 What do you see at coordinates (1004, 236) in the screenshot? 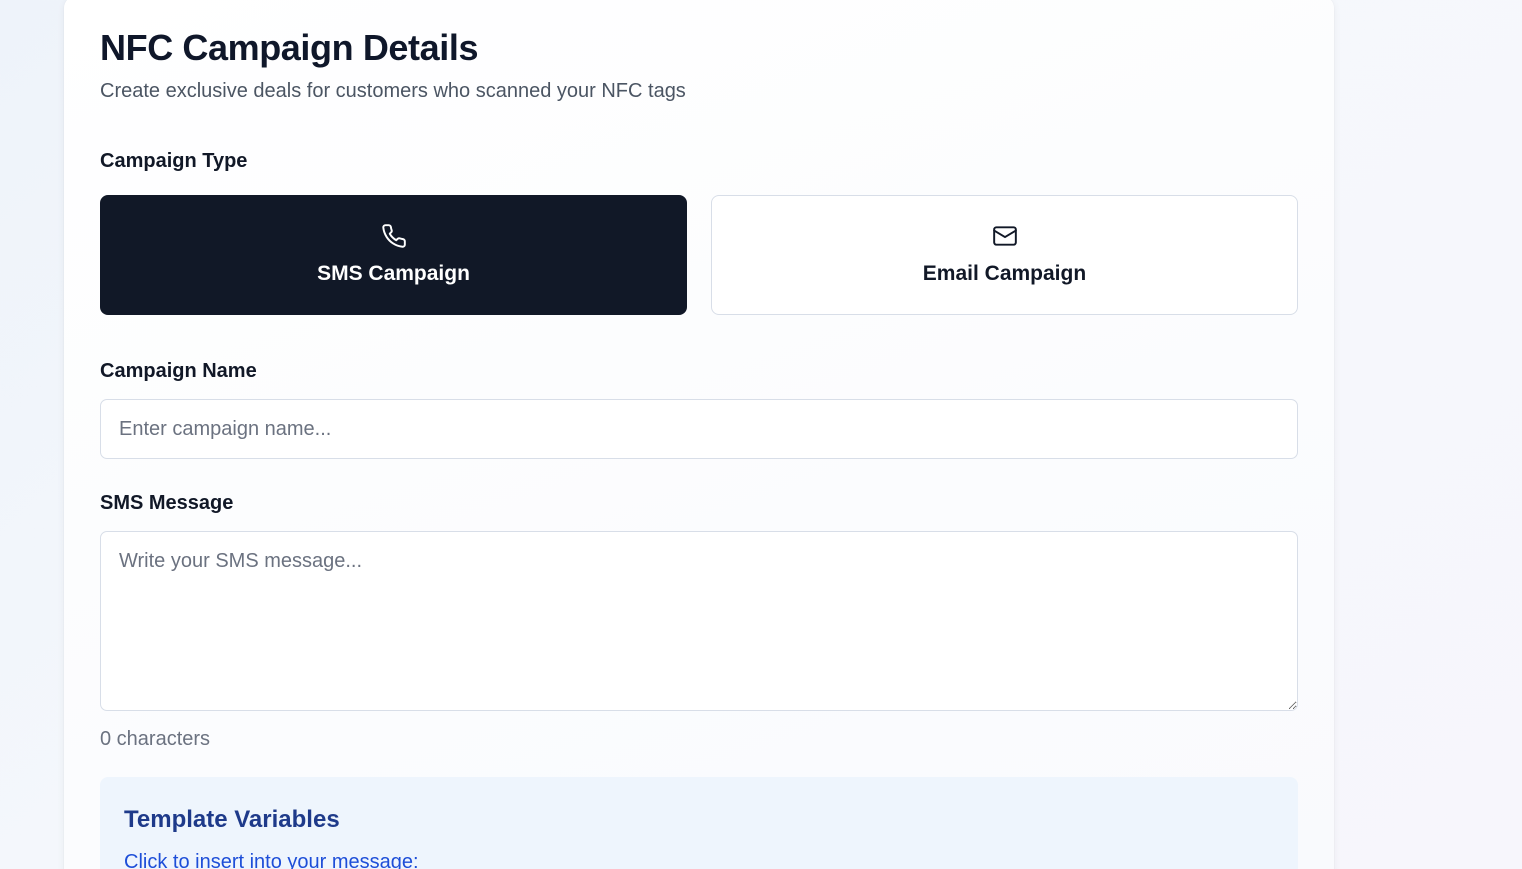
I see `mail-icon` at bounding box center [1004, 236].